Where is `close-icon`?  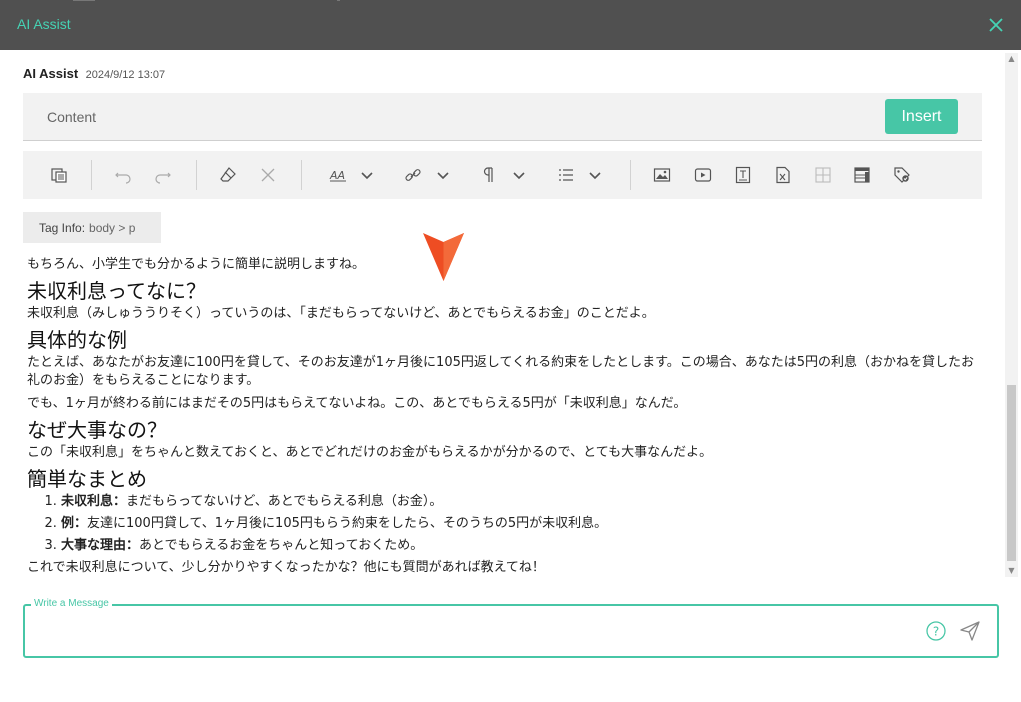
close-icon is located at coordinates (996, 25).